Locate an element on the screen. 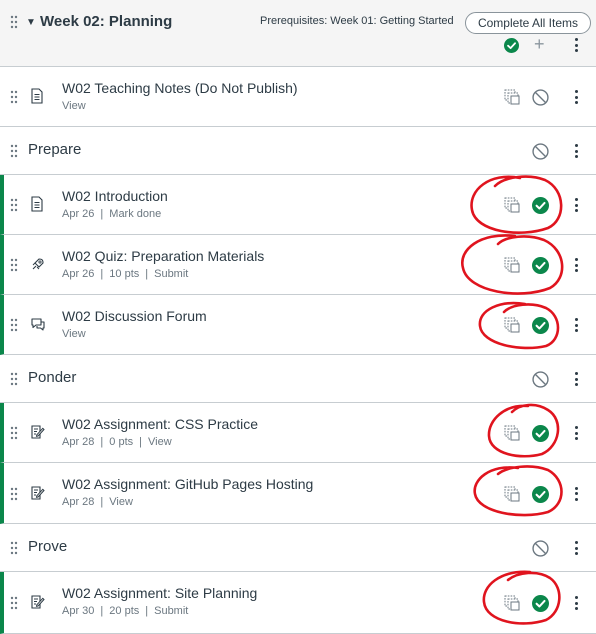 This screenshot has width=596, height=634. meta-value: Apr 30 is located at coordinates (78, 611).